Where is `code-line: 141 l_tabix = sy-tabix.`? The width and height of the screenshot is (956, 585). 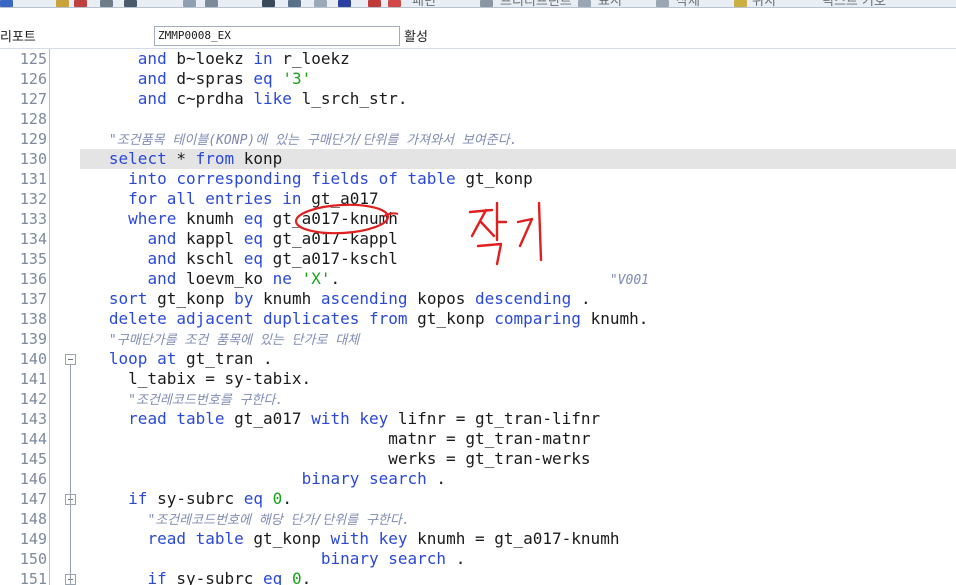
code-line: 141 l_tabix = sy-tabix. is located at coordinates (478, 379).